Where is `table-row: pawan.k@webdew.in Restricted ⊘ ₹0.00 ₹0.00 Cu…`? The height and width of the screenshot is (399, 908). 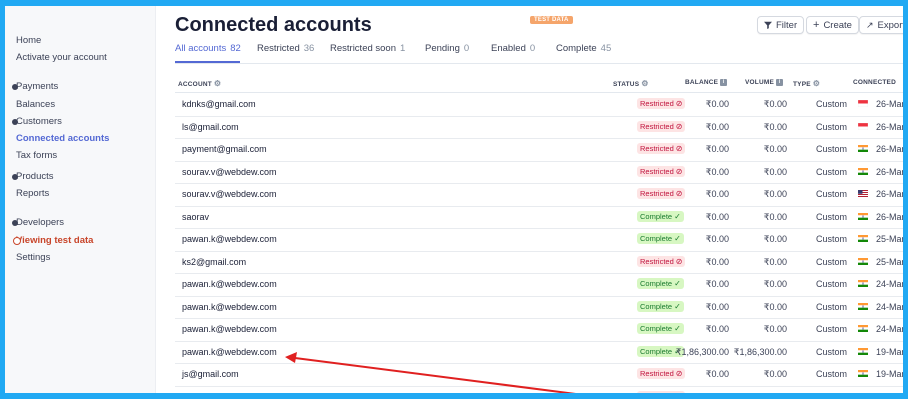 table-row: pawan.k@webdew.in Restricted ⊘ ₹0.00 ₹0.00 Cu… is located at coordinates (540, 392).